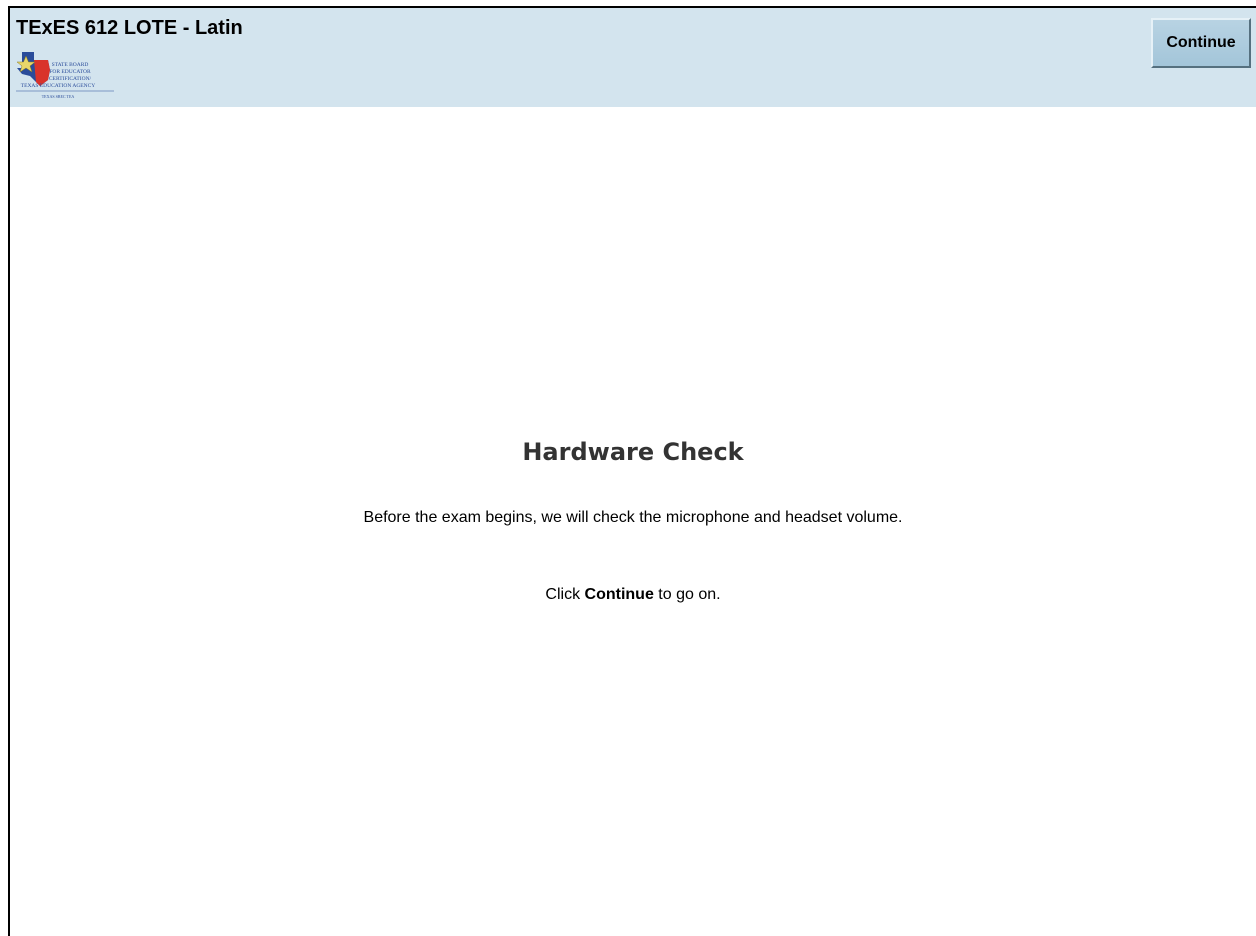  Describe the element at coordinates (129, 28) in the screenshot. I see `exam-title: TExES 612 LOTE - Latin` at that location.